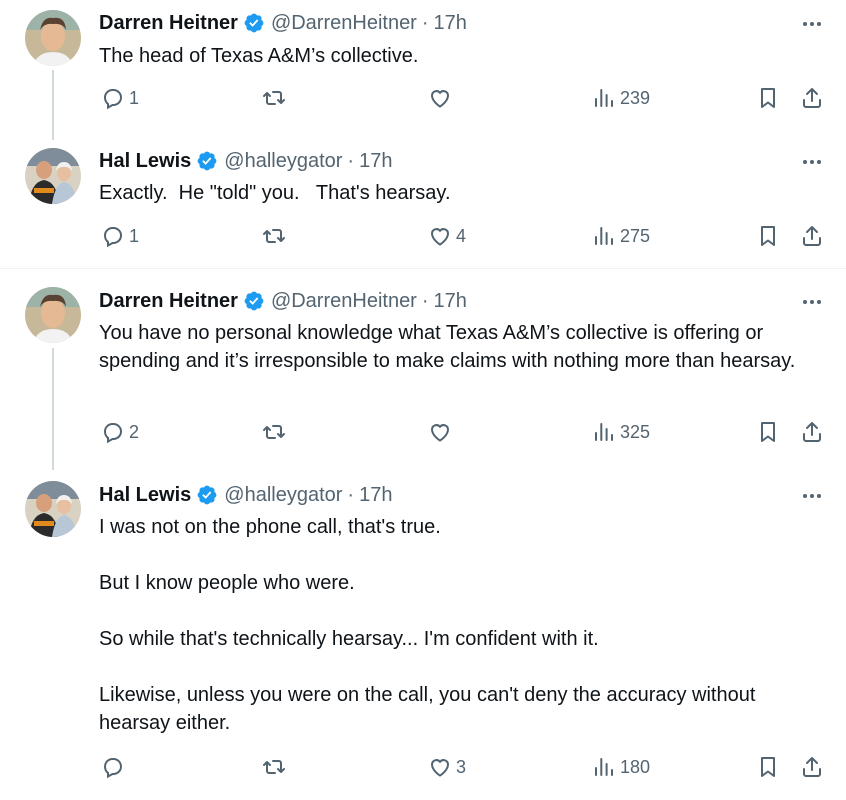  I want to click on views-count: 180, so click(635, 766).